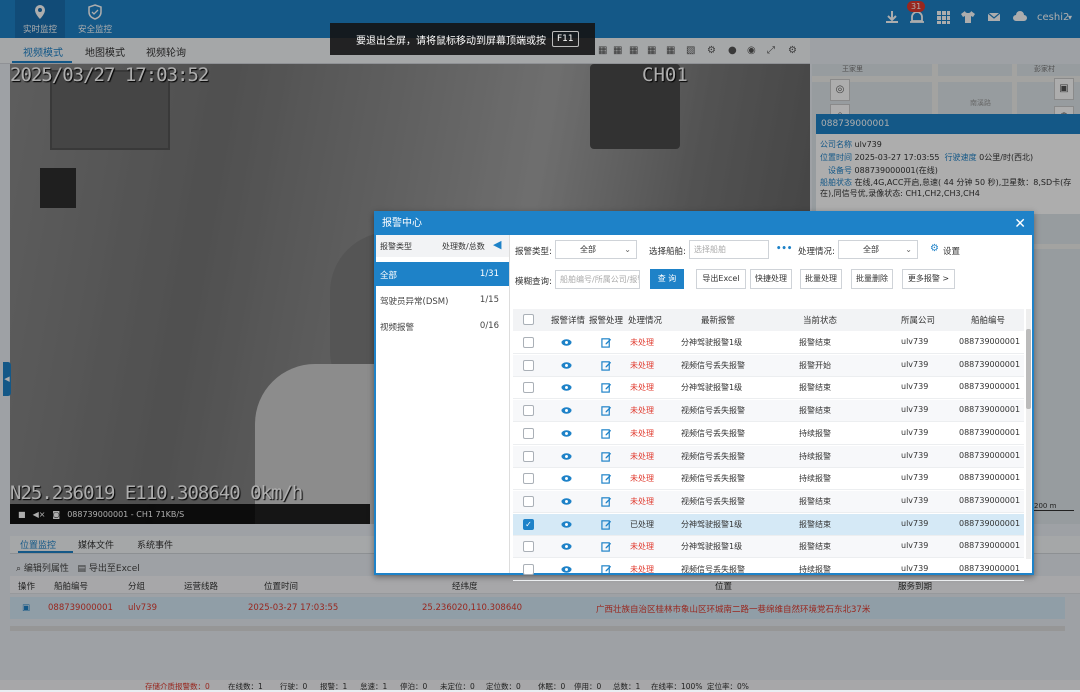  What do you see at coordinates (671, 50) in the screenshot?
I see `layout-12-icon: ▦` at bounding box center [671, 50].